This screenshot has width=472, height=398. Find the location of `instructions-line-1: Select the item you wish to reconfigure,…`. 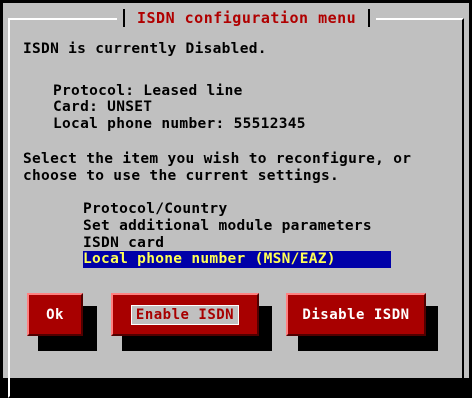

instructions-line-1: Select the item you wish to reconfigure,… is located at coordinates (217, 159).